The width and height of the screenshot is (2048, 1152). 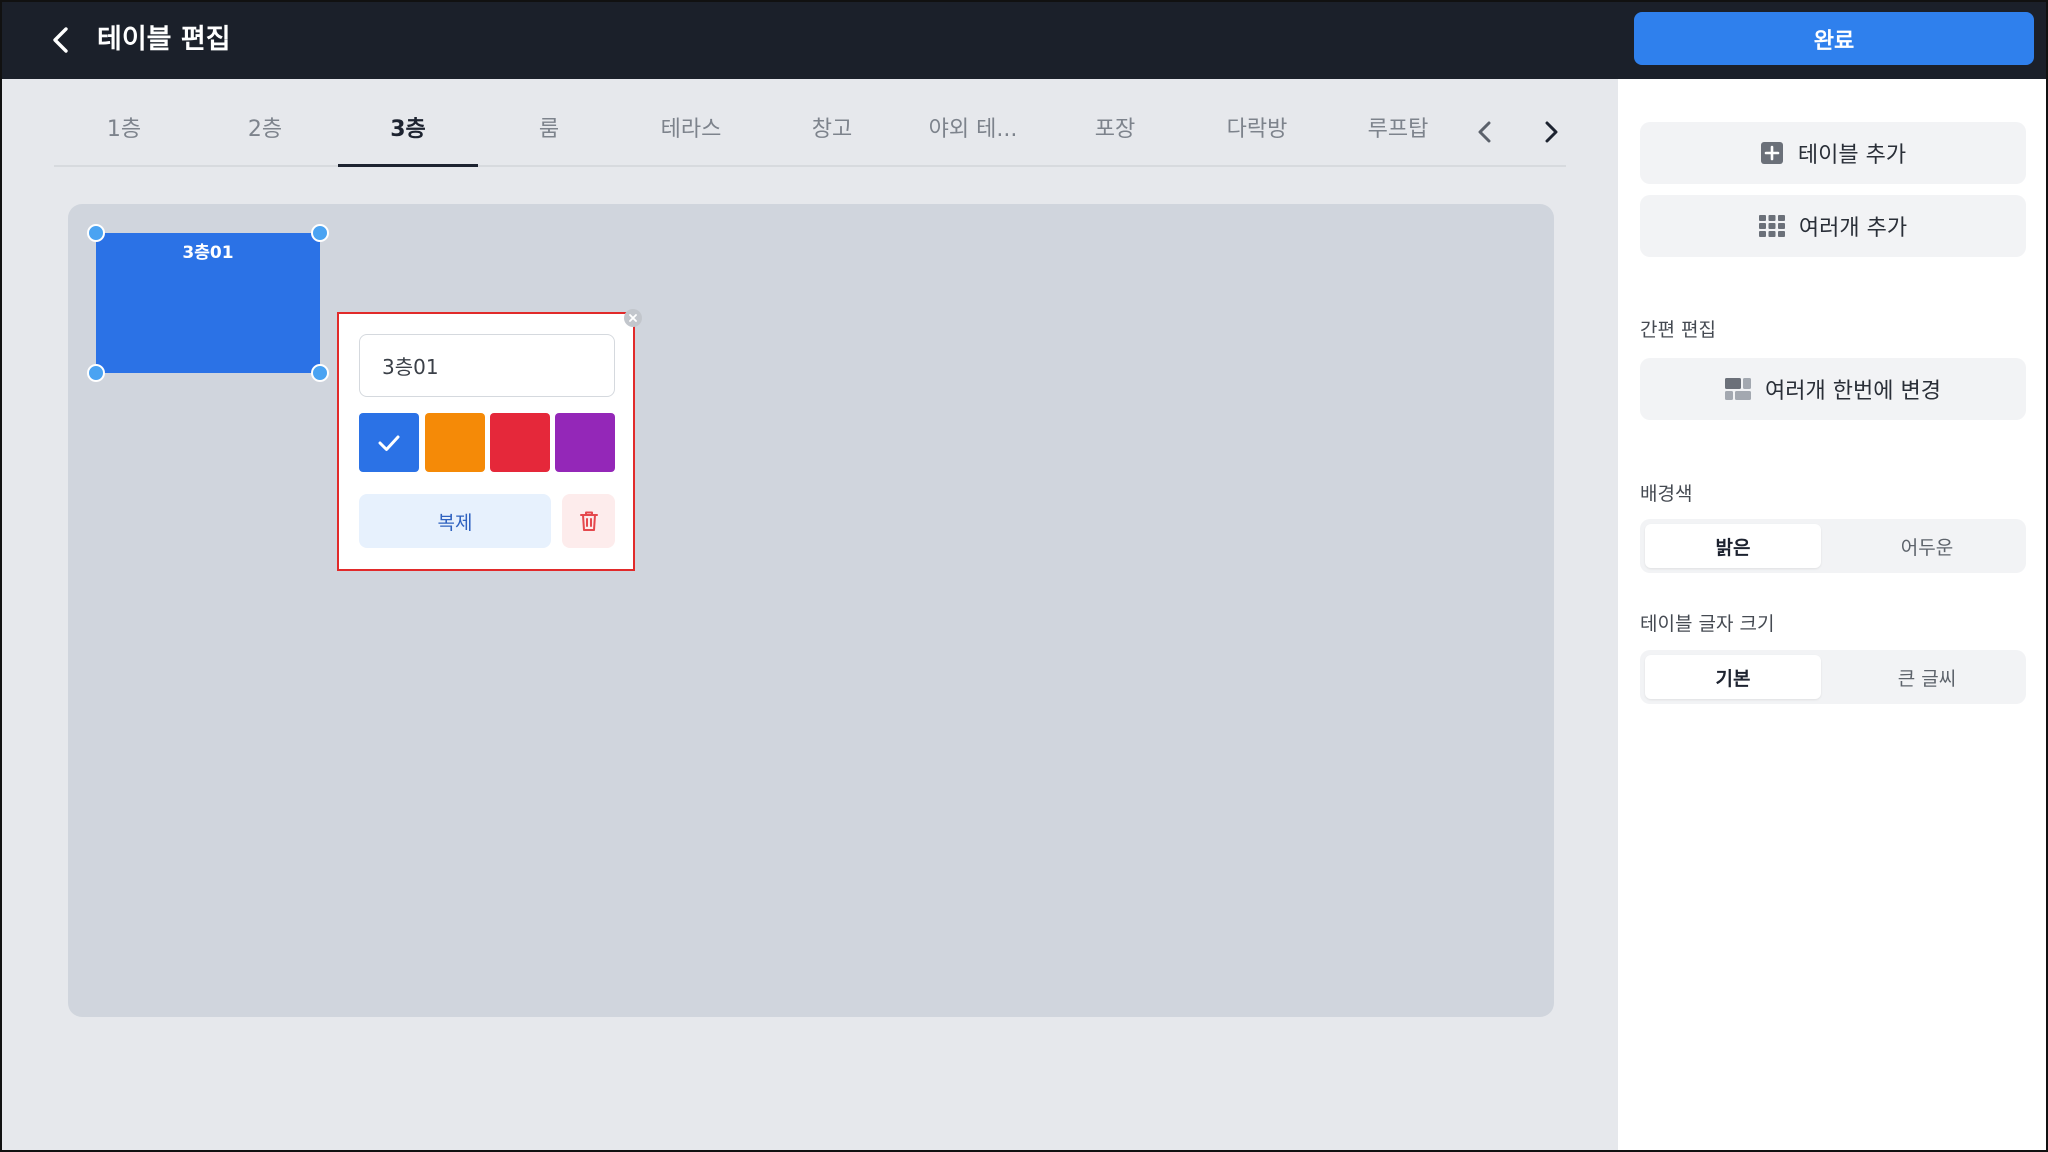 What do you see at coordinates (208, 253) in the screenshot?
I see `table-card-label: 3층01` at bounding box center [208, 253].